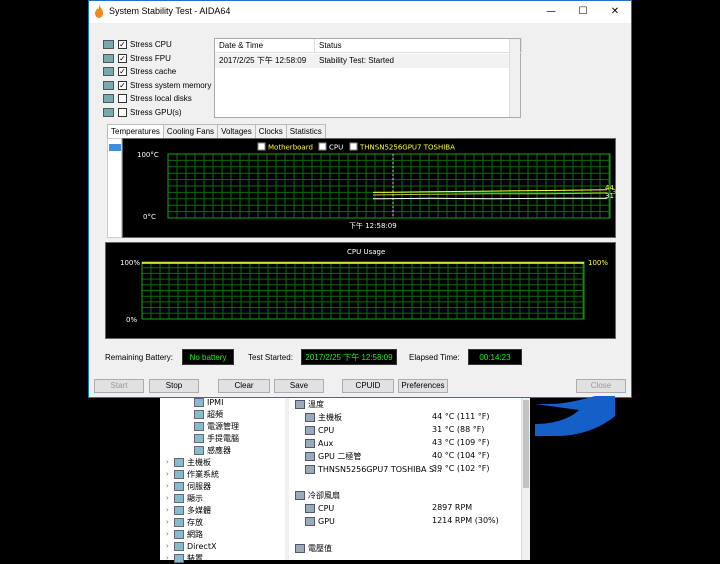 This screenshot has height=564, width=720. What do you see at coordinates (265, 46) in the screenshot?
I see `col-date-time: Date & Time` at bounding box center [265, 46].